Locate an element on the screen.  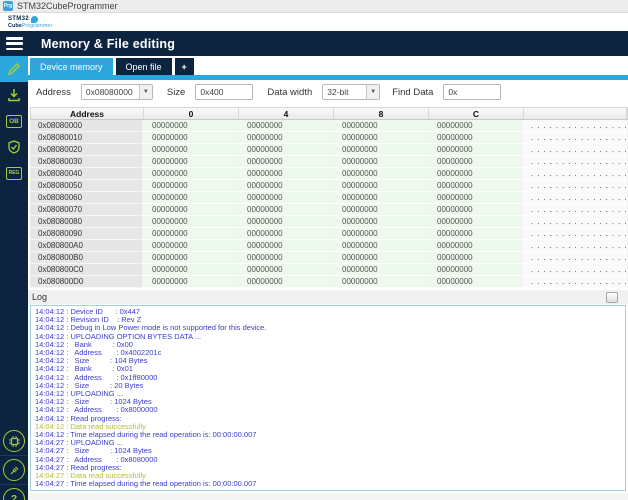
ob-icon: OB is located at coordinates (14, 121).